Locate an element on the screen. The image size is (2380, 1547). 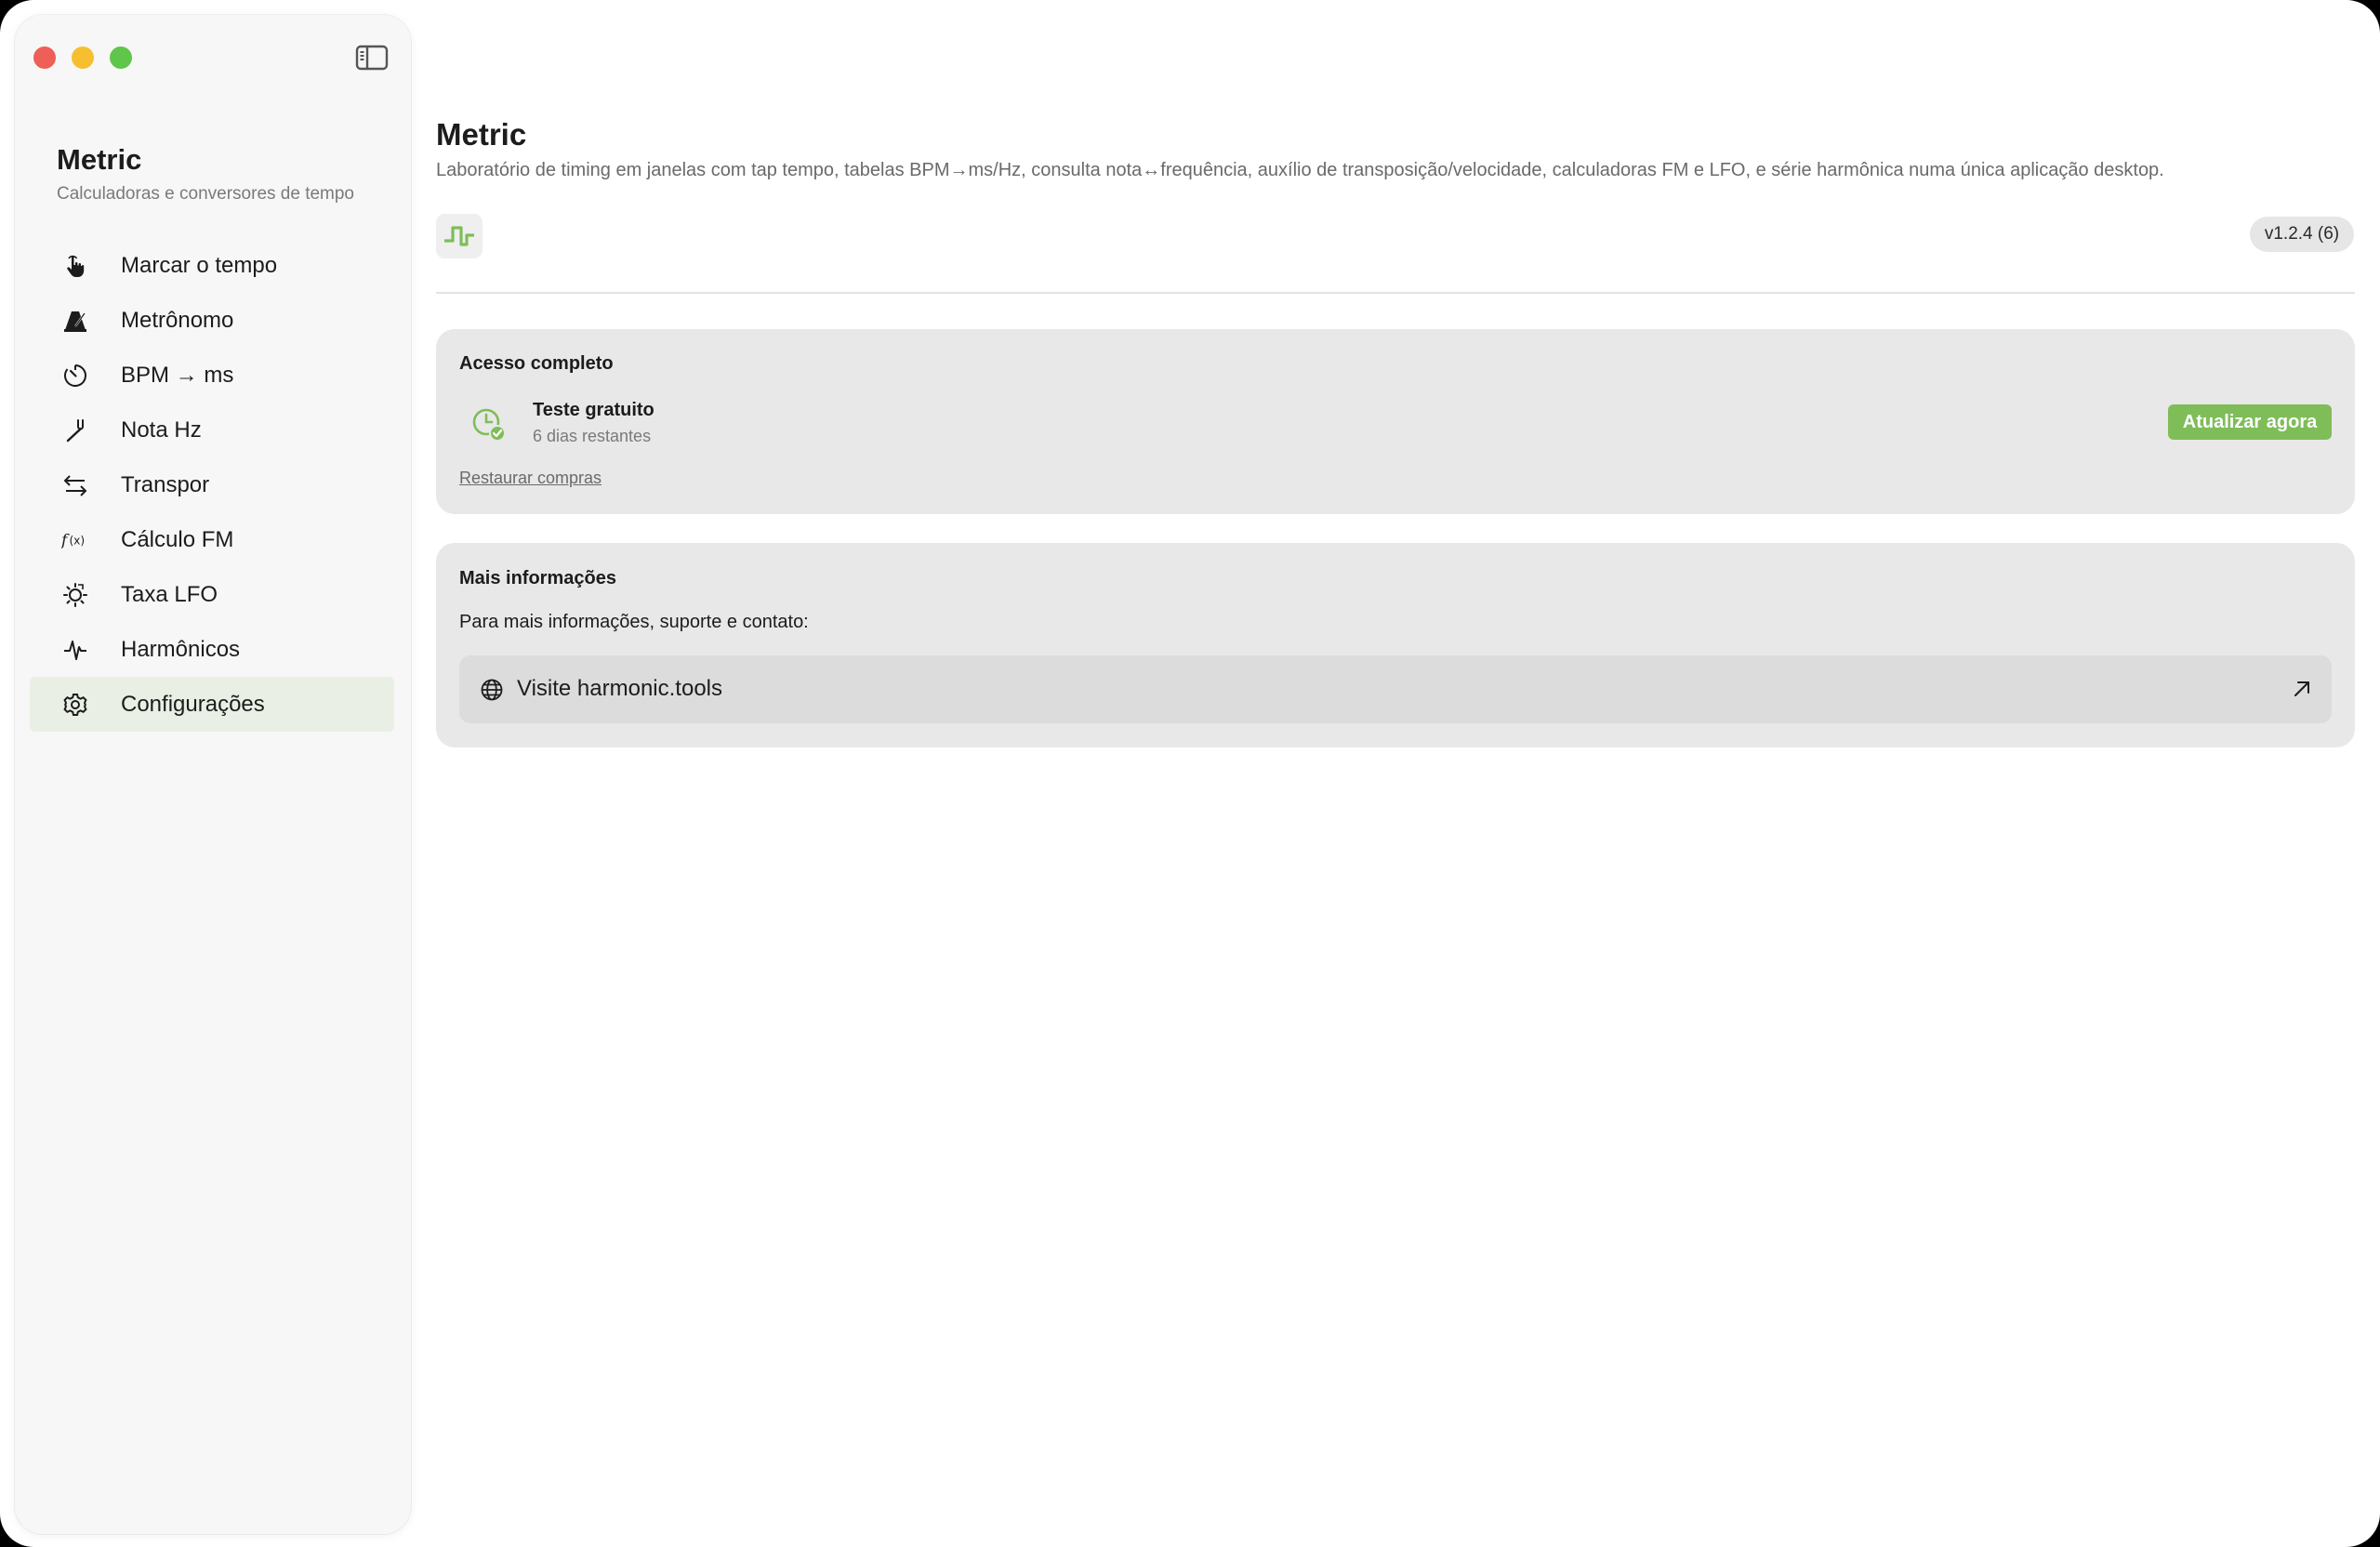
sidebar-item-harmonics: Harmônicos is located at coordinates (212, 649).